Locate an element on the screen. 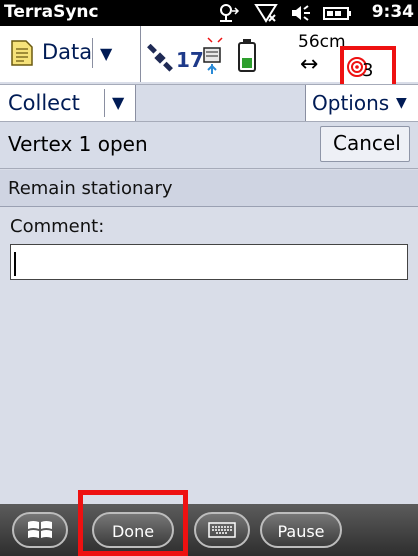  pause-button: Pause is located at coordinates (301, 530).